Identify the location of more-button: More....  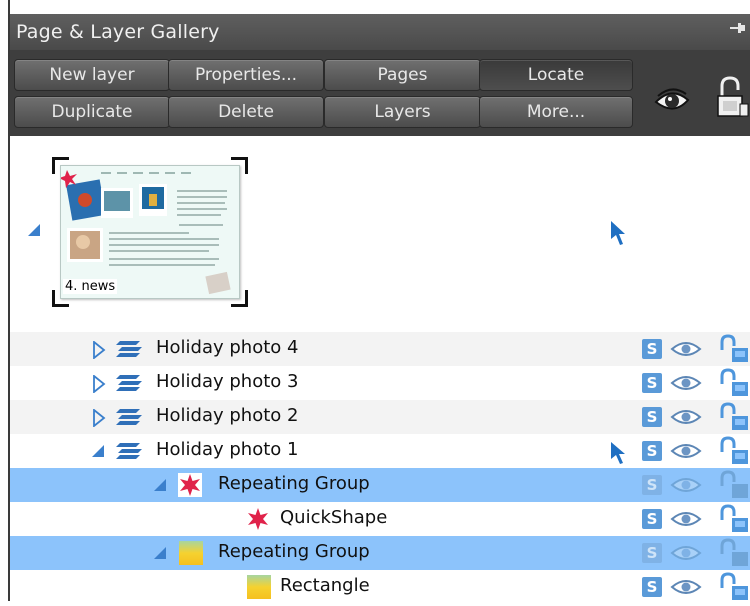
(556, 112).